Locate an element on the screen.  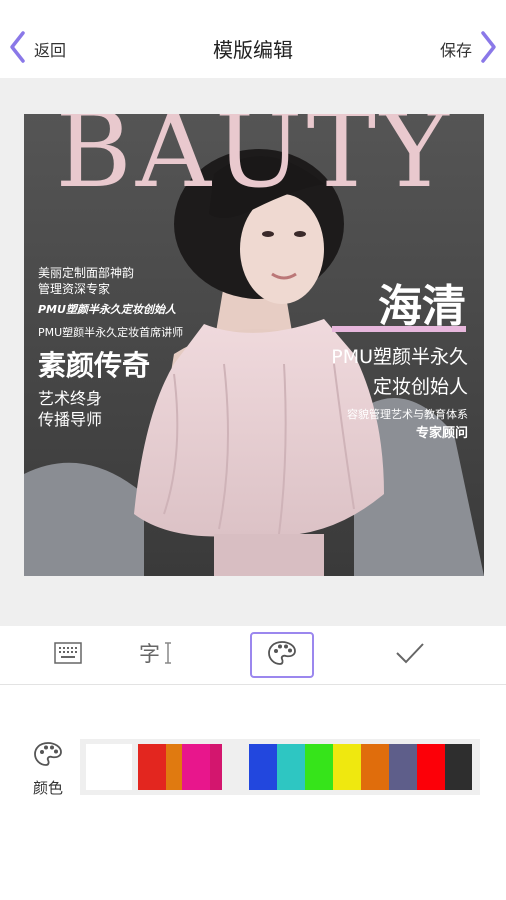
color-swatch-crimson is located at coordinates (216, 767).